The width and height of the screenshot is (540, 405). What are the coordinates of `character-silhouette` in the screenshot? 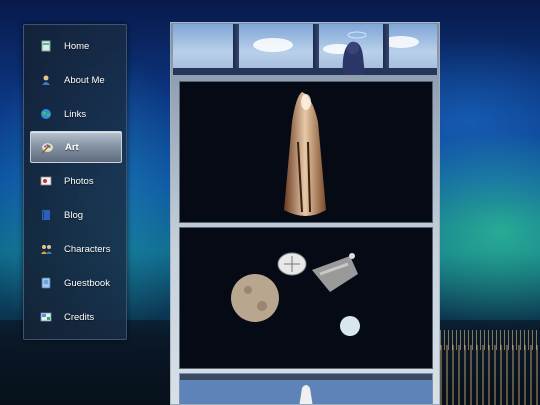 It's located at (354, 53).